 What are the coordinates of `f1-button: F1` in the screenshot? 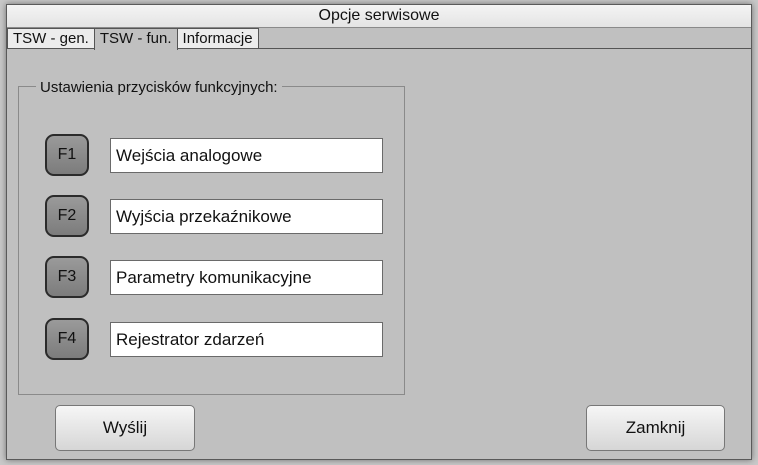 It's located at (67, 155).